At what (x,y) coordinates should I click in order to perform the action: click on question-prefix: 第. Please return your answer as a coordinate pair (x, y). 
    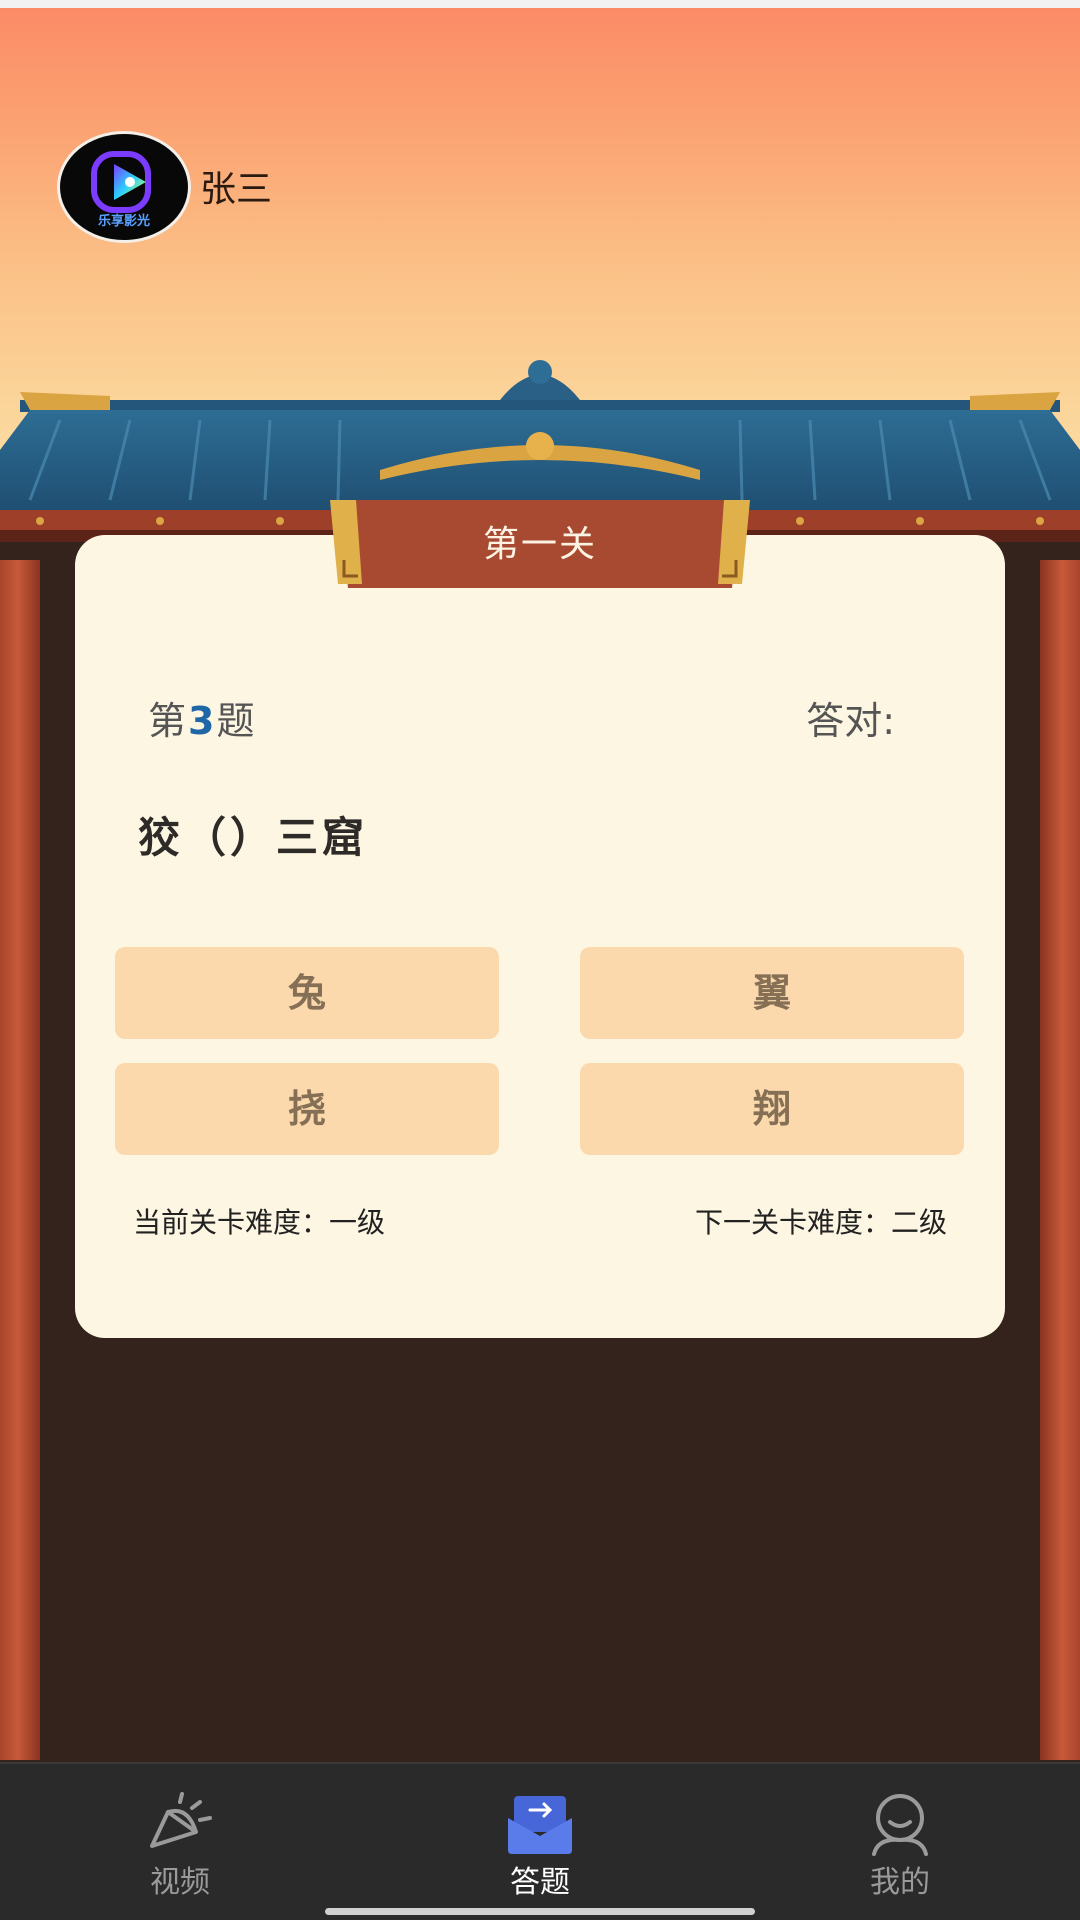
    Looking at the image, I should click on (167, 721).